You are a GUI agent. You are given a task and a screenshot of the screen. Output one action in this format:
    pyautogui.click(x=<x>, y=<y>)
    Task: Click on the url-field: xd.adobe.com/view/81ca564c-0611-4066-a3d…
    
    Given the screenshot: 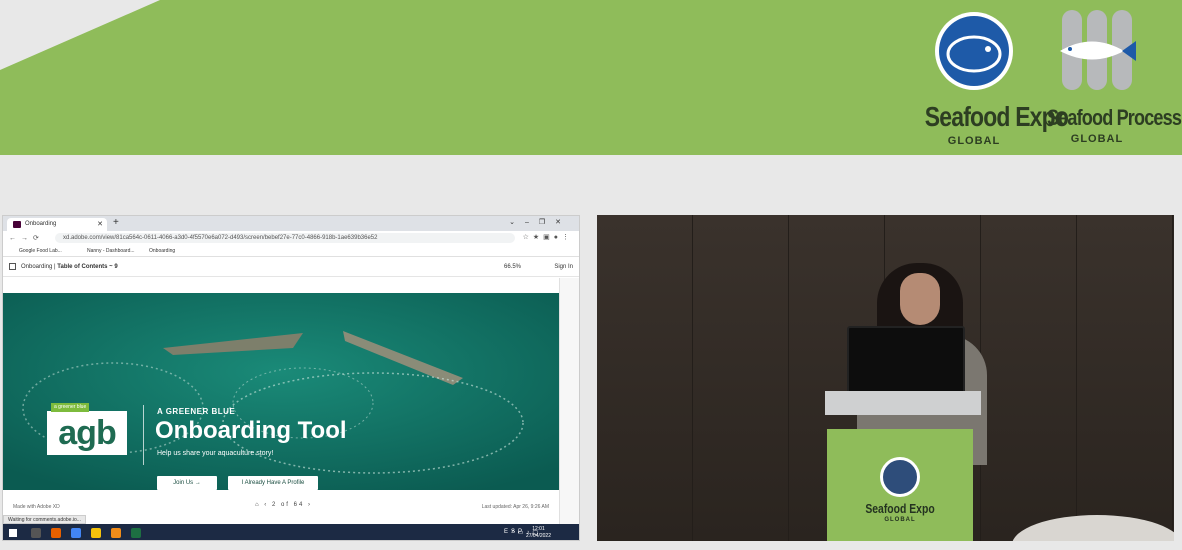 What is the action you would take?
    pyautogui.click(x=285, y=238)
    